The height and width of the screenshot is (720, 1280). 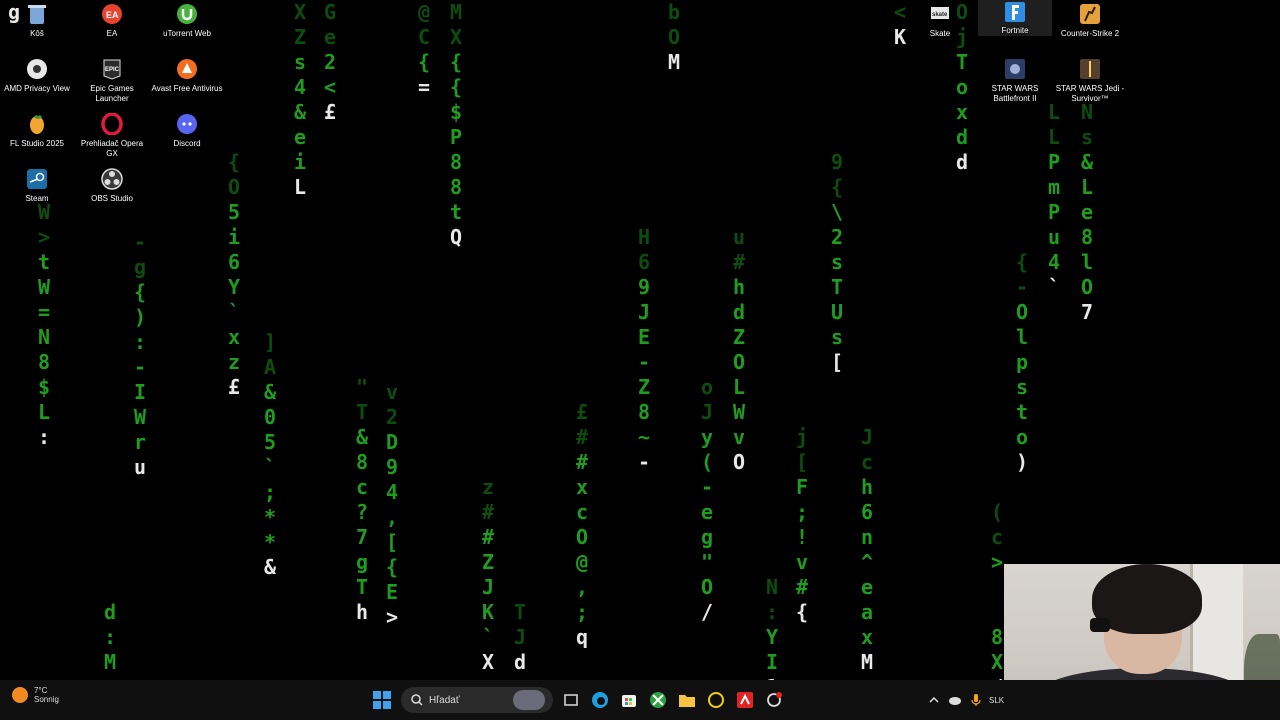 I want to click on matrix-char: T, so click(x=837, y=287).